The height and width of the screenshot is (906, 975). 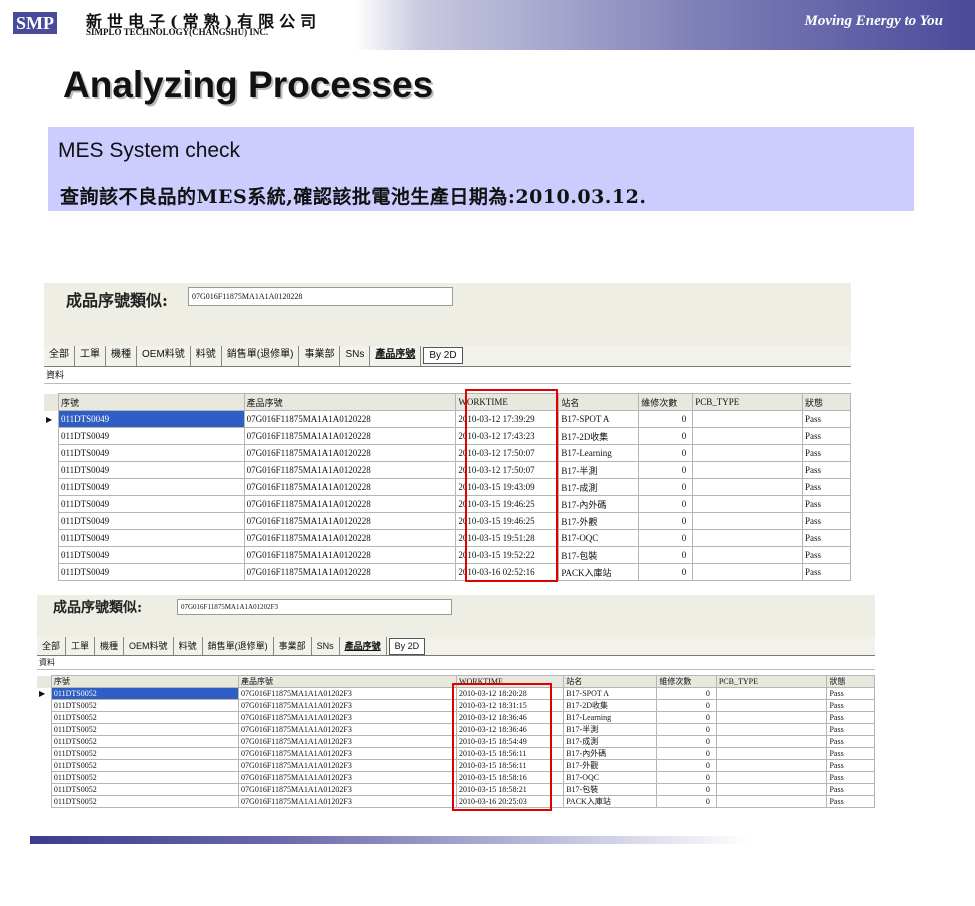 What do you see at coordinates (355, 356) in the screenshot?
I see `tab-sns: SNs` at bounding box center [355, 356].